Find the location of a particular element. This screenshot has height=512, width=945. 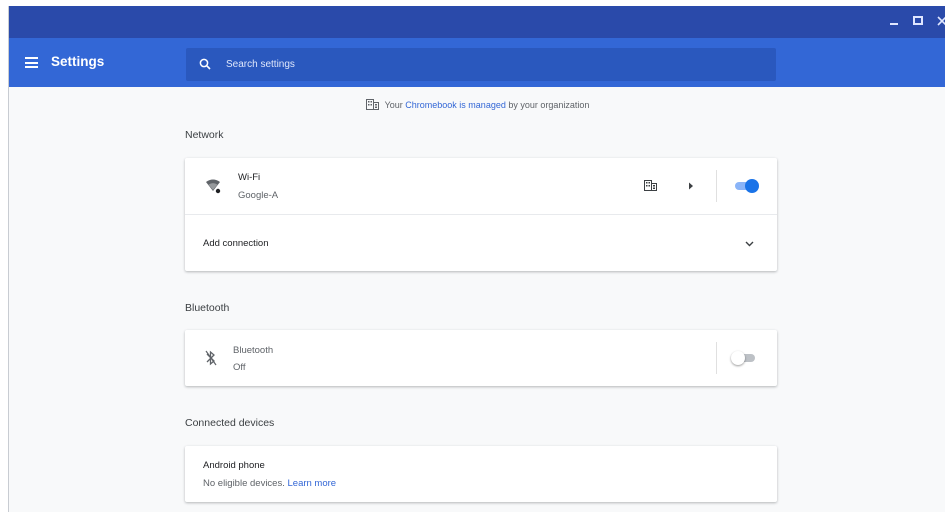

bluetooth-card: Bluetooth Off is located at coordinates (481, 358).